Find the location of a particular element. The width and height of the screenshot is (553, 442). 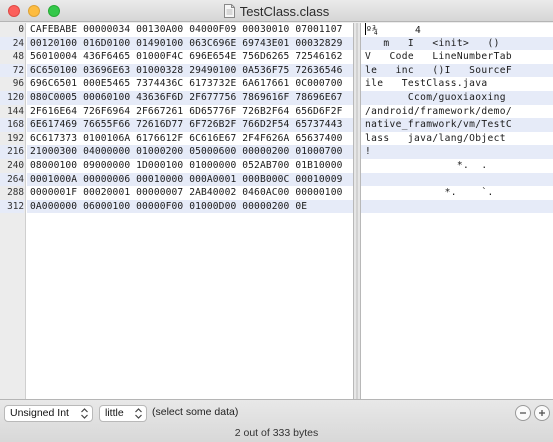

ascii-row: Ccom/guoxiaoxing is located at coordinates (457, 98).